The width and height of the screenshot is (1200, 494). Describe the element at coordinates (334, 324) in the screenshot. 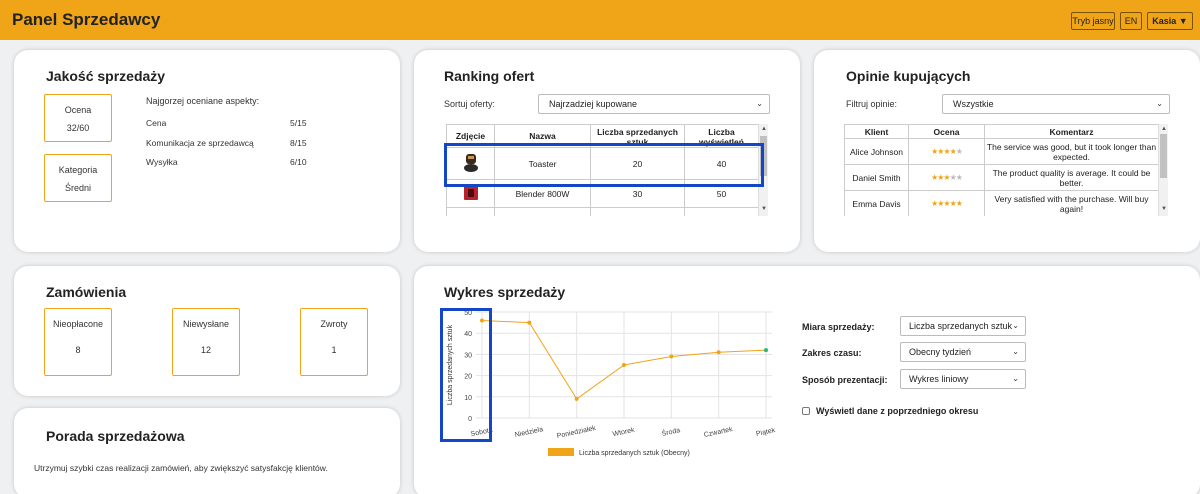

I see `returns-label: Zwroty` at that location.